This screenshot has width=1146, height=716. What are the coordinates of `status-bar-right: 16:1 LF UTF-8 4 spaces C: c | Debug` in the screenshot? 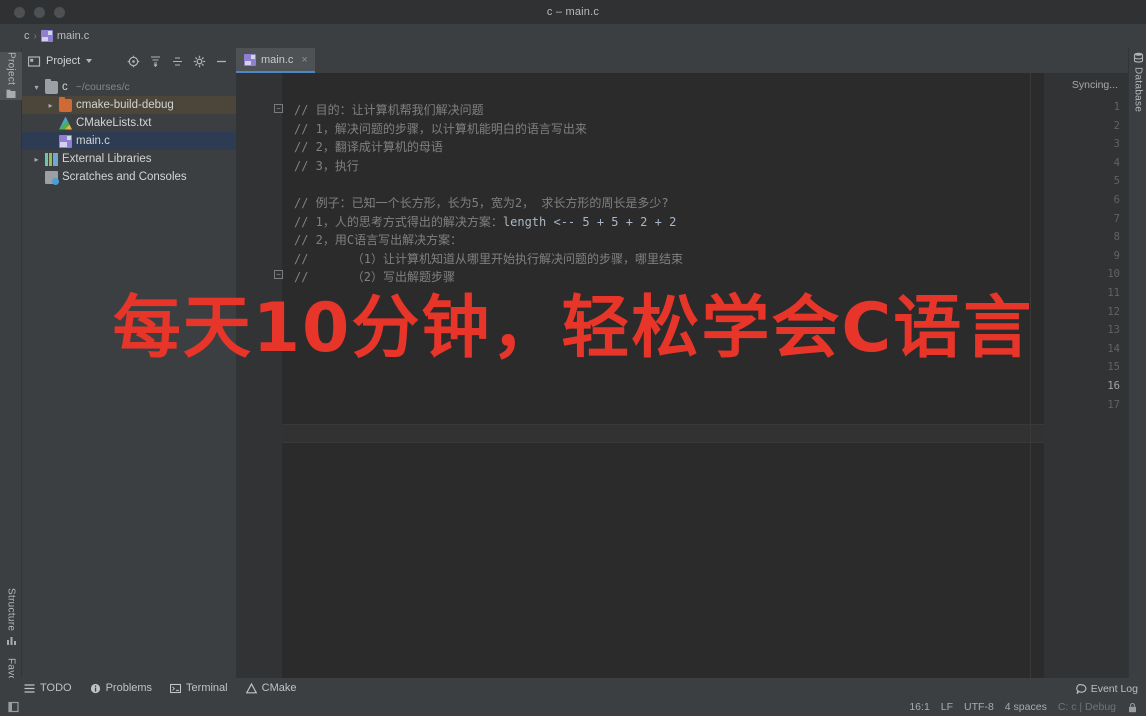 It's located at (1027, 707).